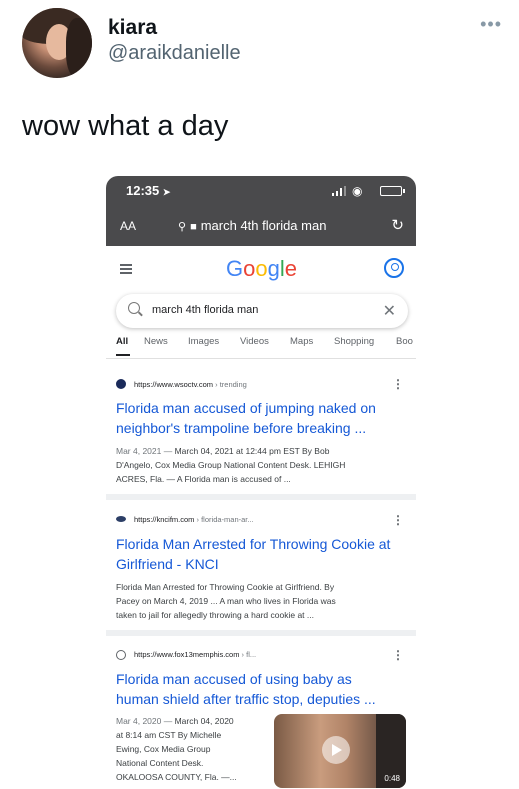 The image size is (519, 789). What do you see at coordinates (263, 225) in the screenshot?
I see `url-text: march 4th florida man` at bounding box center [263, 225].